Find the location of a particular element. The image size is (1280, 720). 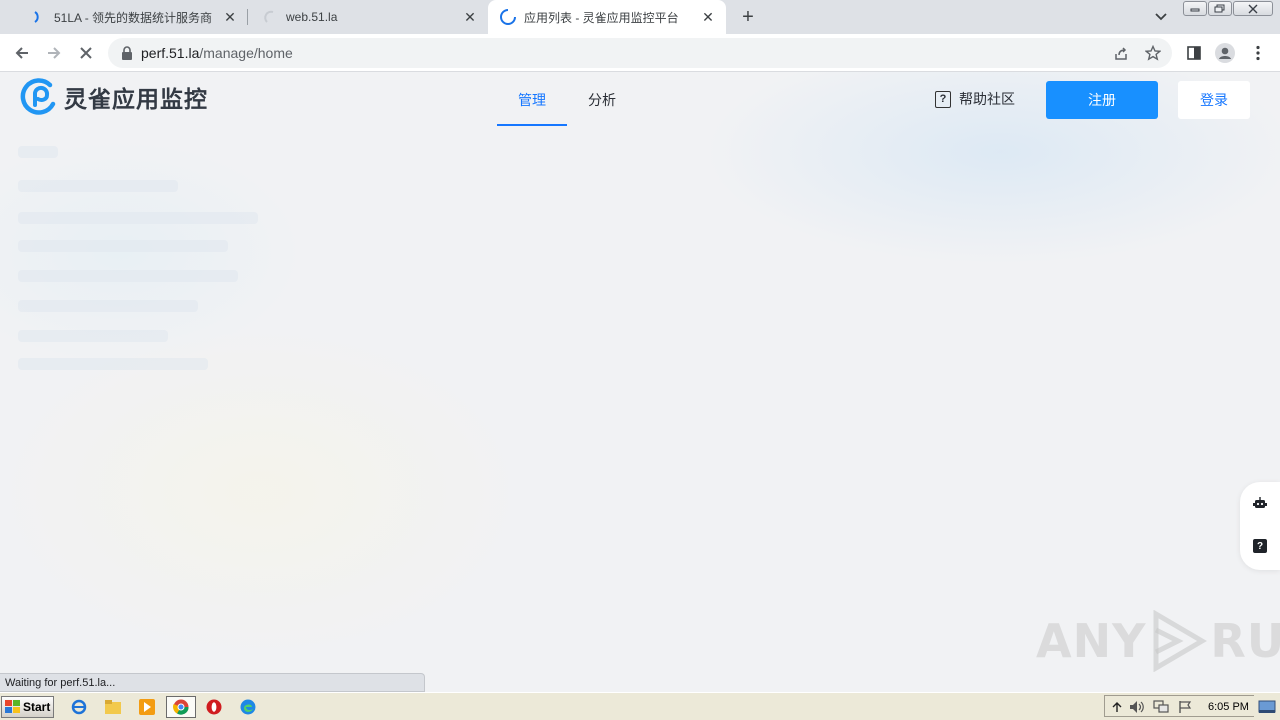

media-player-icon is located at coordinates (147, 707).